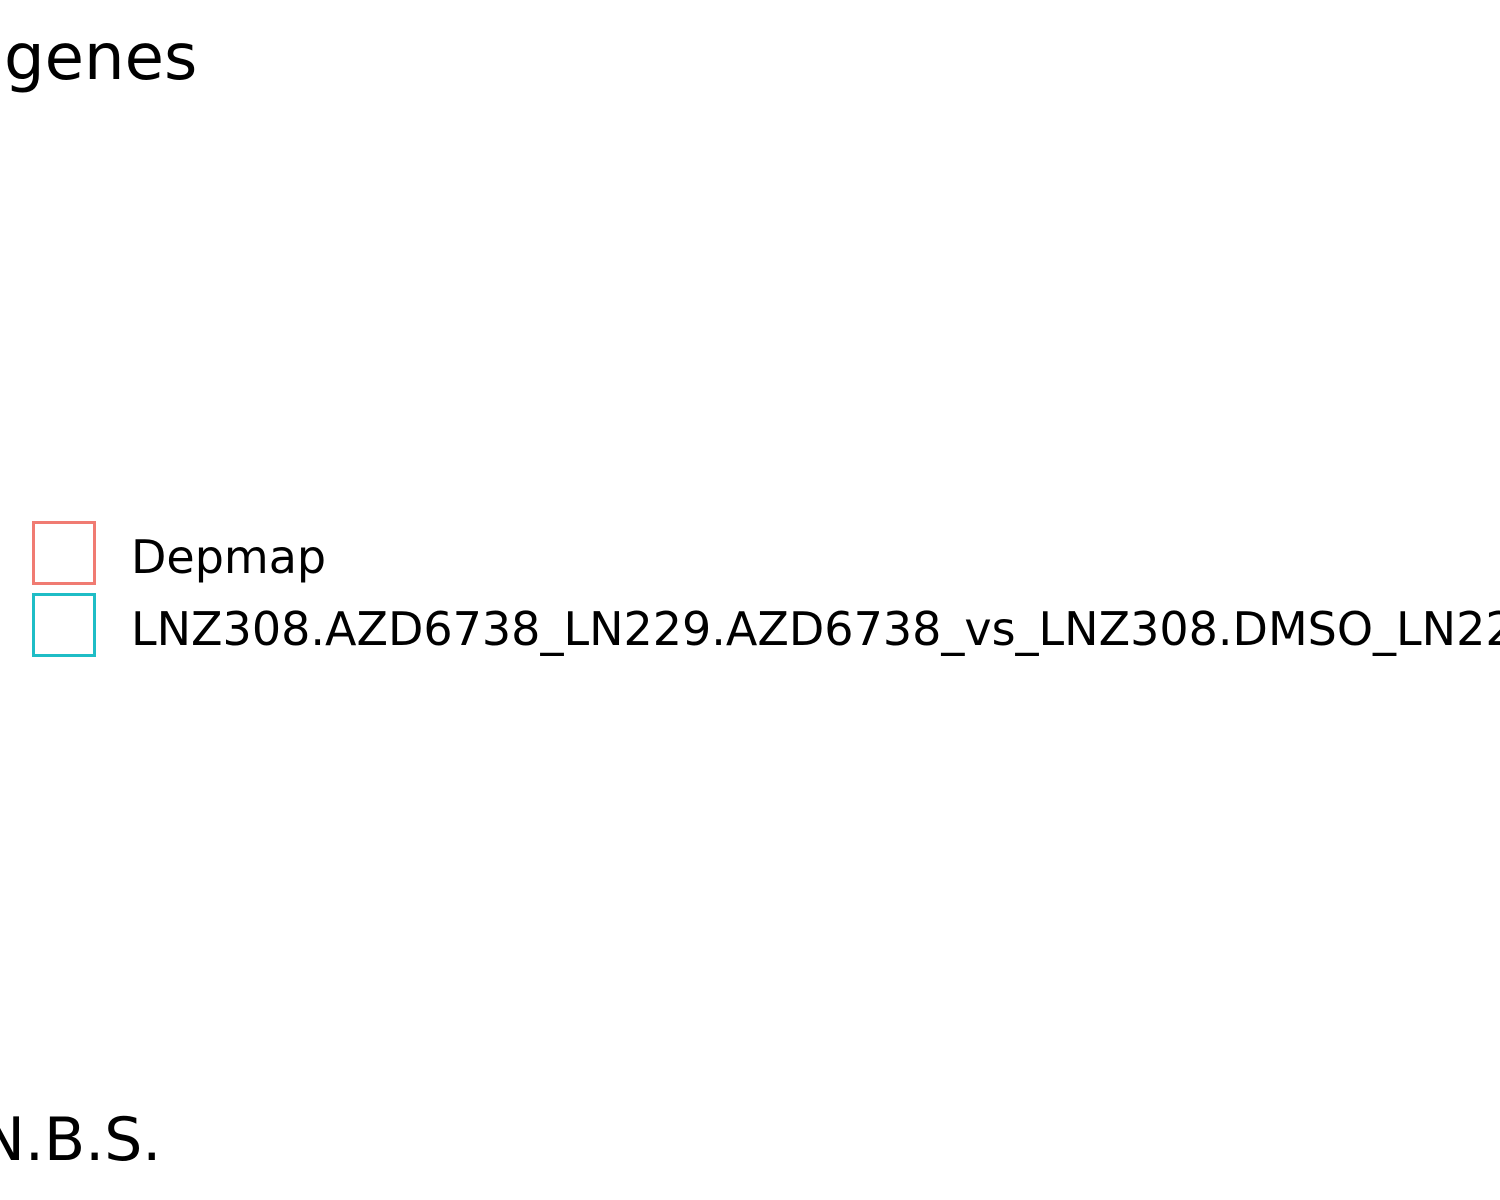 Image resolution: width=1500 pixels, height=1200 pixels. What do you see at coordinates (101, 58) in the screenshot?
I see `chart-title: genes` at bounding box center [101, 58].